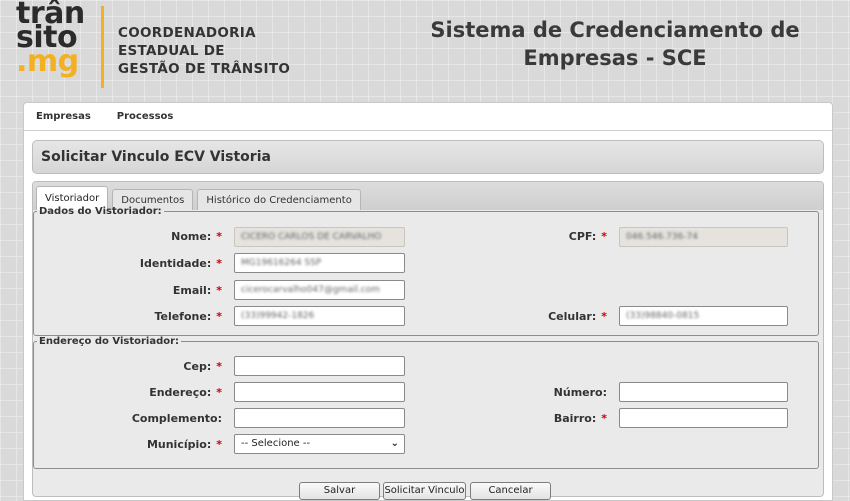 This screenshot has height=501, width=850. I want to click on transito-mg-logo: trân sito .mg, so click(50, 39).